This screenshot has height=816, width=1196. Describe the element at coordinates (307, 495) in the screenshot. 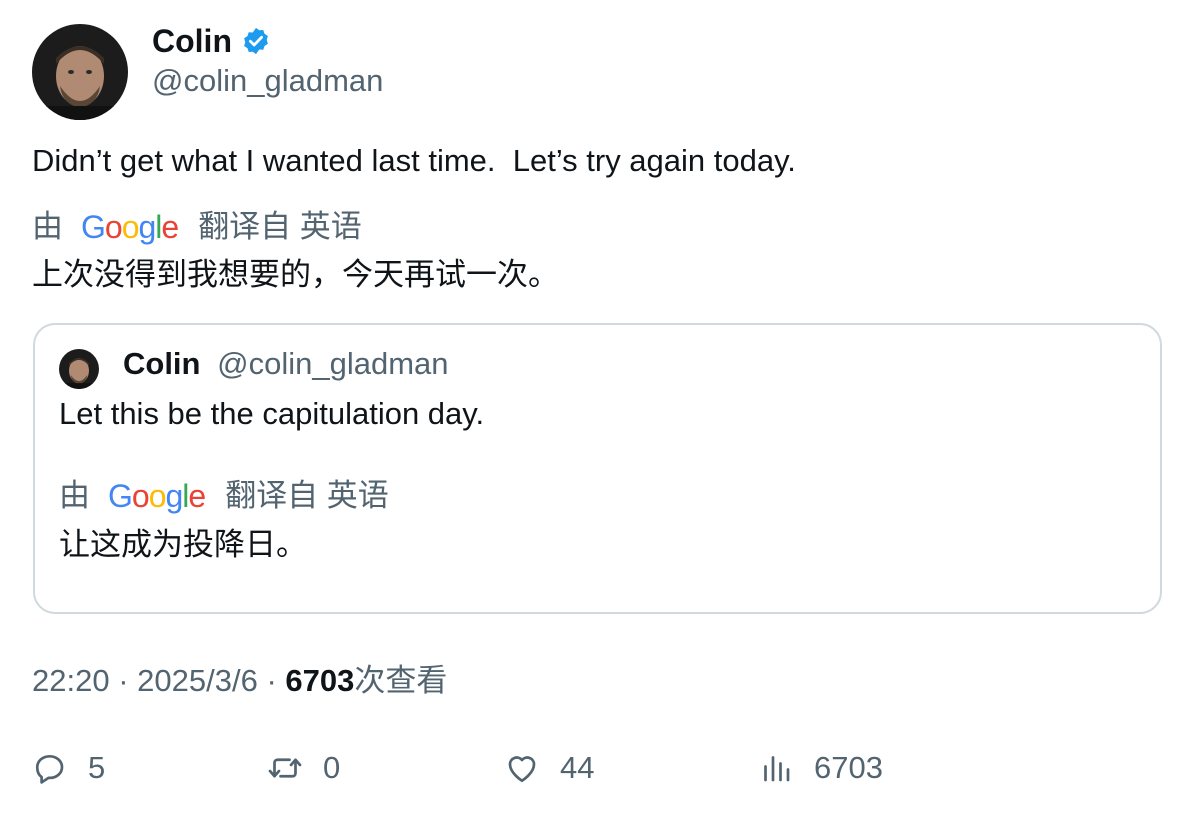

I see `quoted-translation-suffix: 翻译自 英语` at that location.